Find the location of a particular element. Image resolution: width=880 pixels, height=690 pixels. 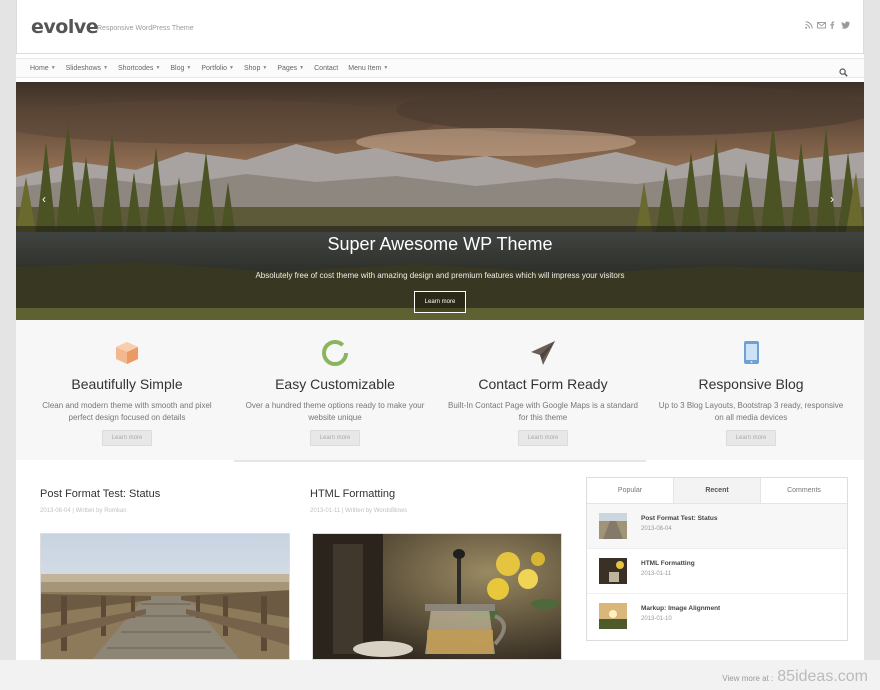

nav-item-blog: Blog ▼ is located at coordinates (180, 68).